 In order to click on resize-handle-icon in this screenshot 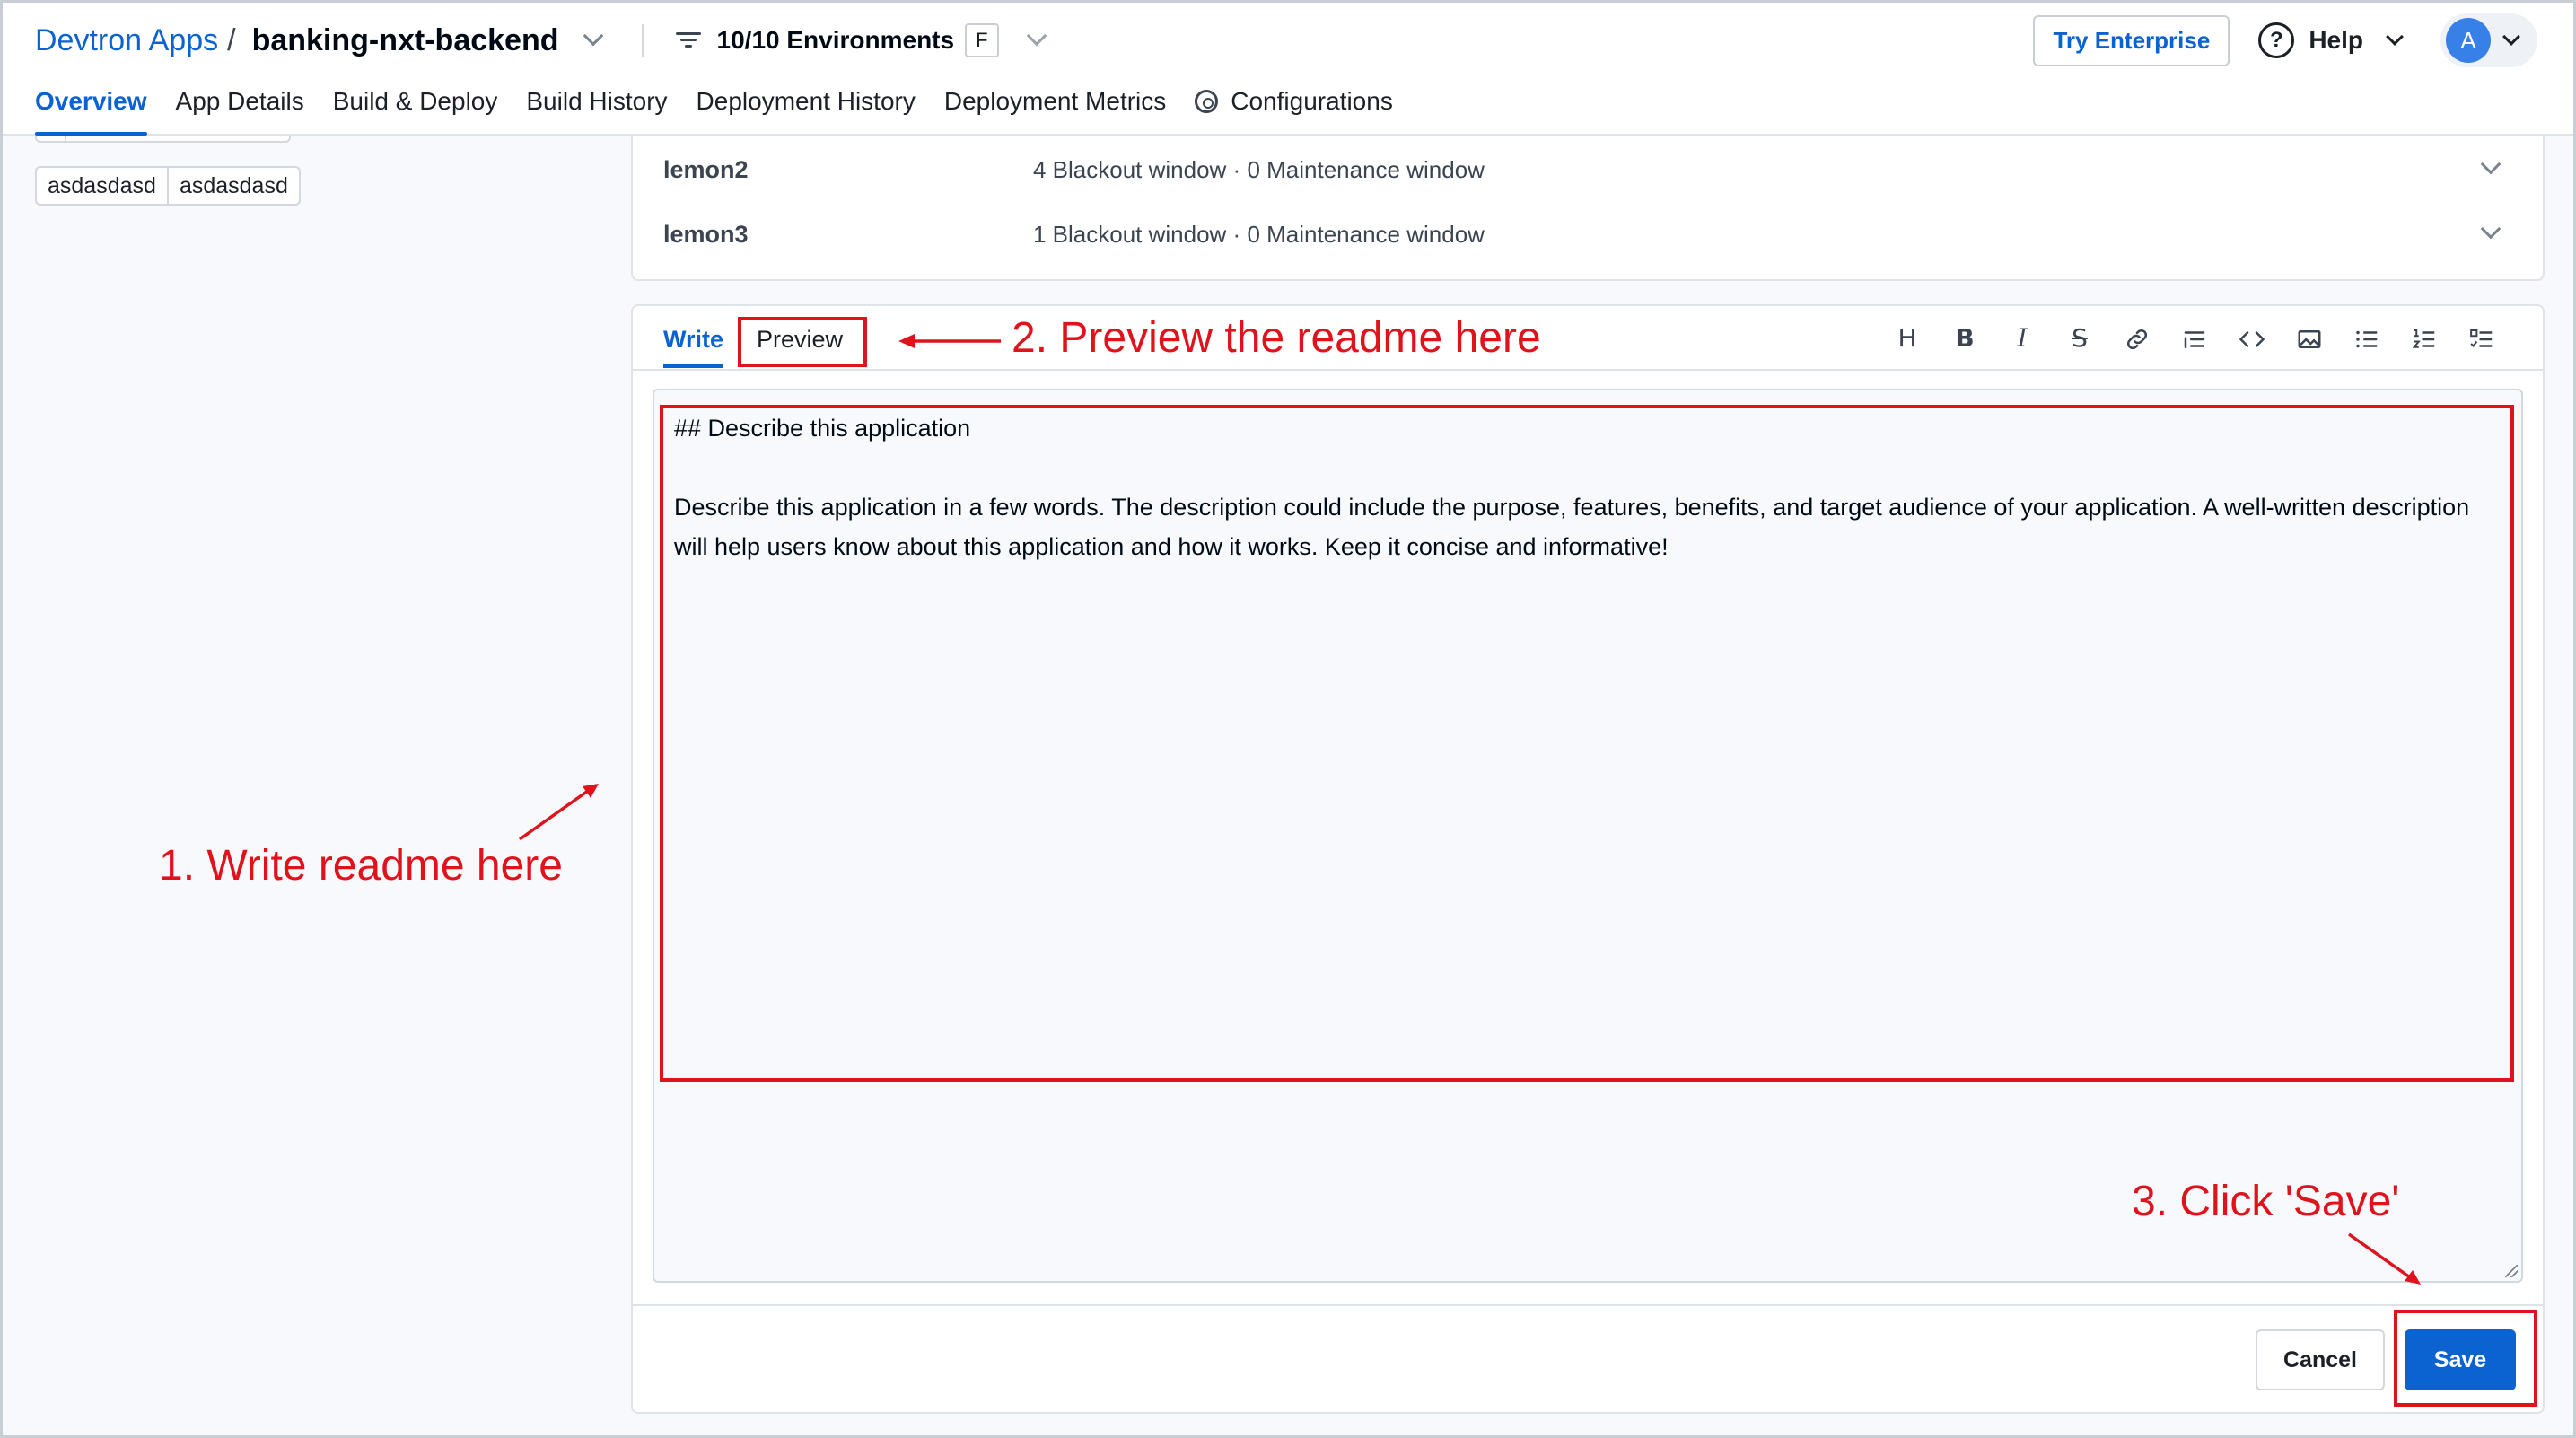, I will do `click(2511, 1271)`.